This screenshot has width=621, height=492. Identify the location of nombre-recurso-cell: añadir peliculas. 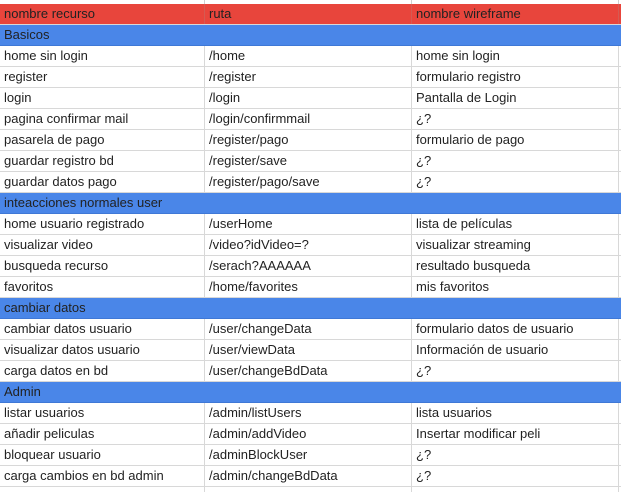
(102, 434).